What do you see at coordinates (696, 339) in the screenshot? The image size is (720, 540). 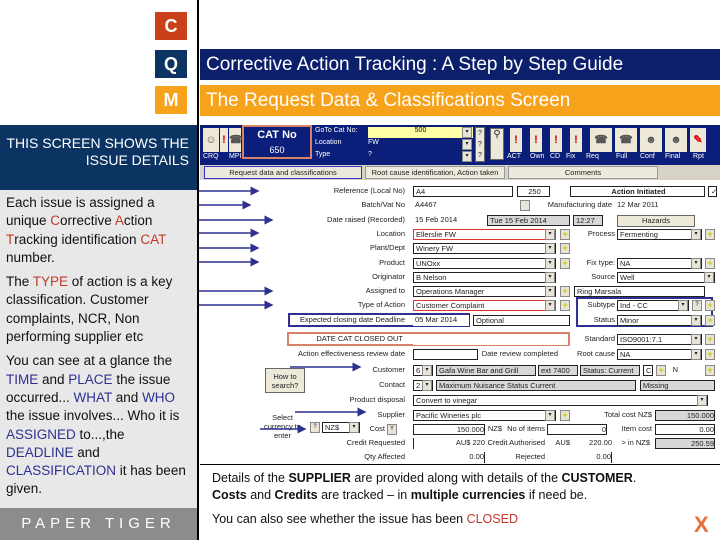 I see `standard-combo-dropdown: ▾` at bounding box center [696, 339].